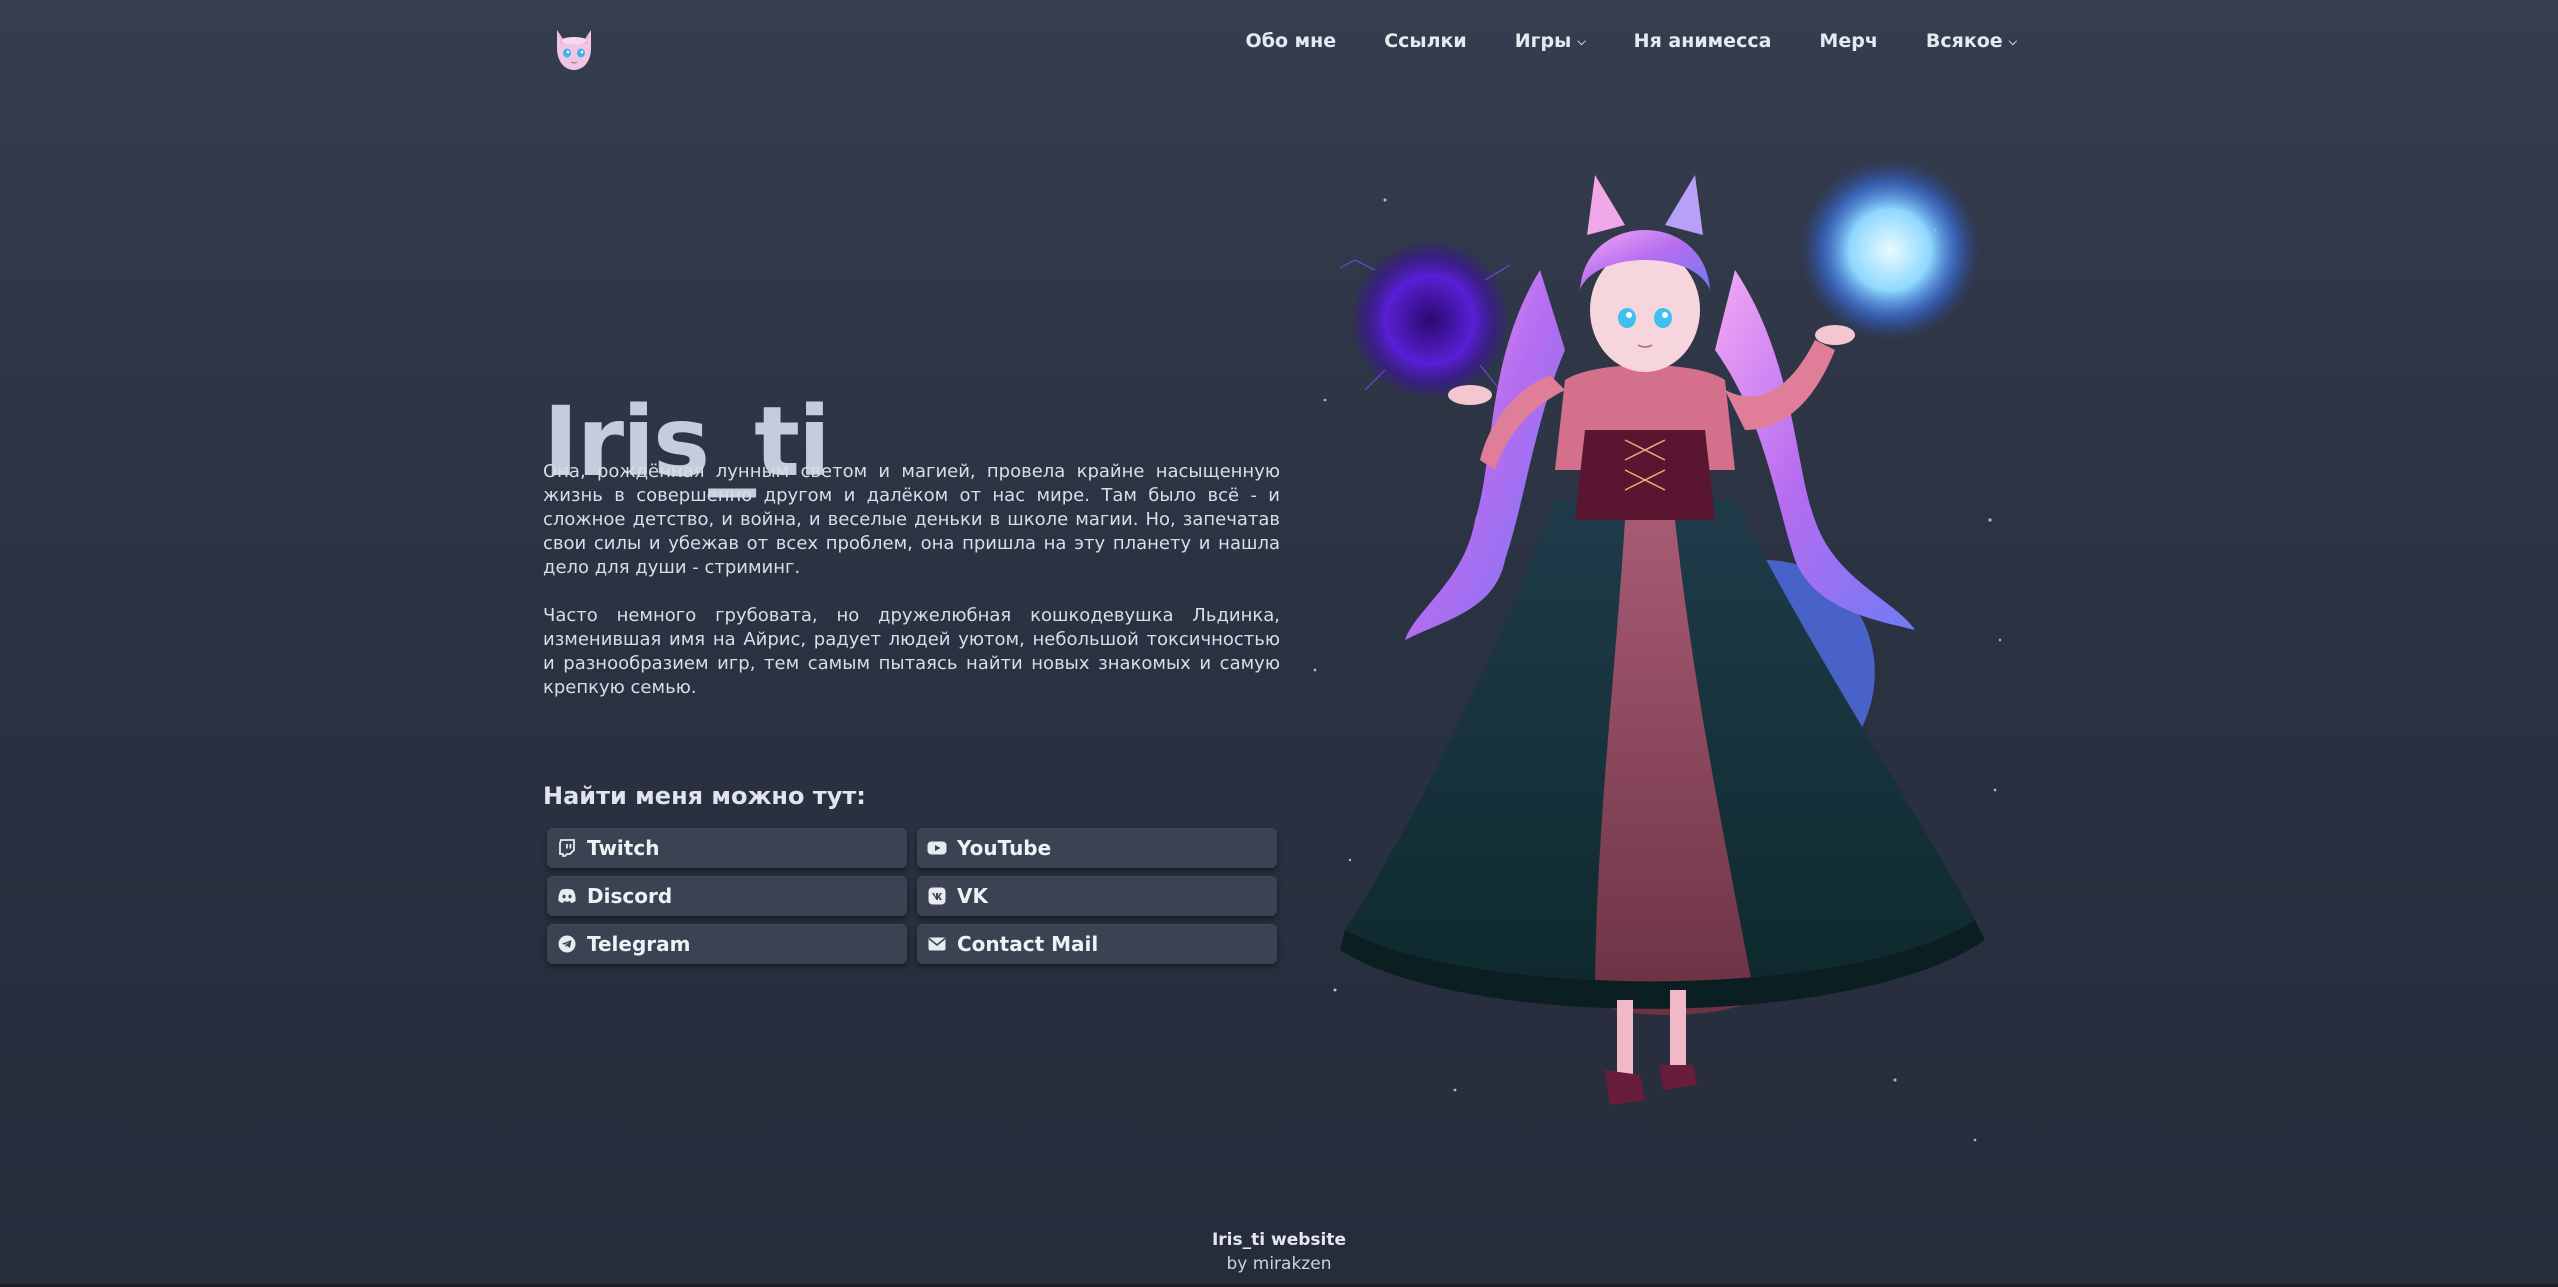 The image size is (2558, 1287). What do you see at coordinates (937, 896) in the screenshot?
I see `vk-icon` at bounding box center [937, 896].